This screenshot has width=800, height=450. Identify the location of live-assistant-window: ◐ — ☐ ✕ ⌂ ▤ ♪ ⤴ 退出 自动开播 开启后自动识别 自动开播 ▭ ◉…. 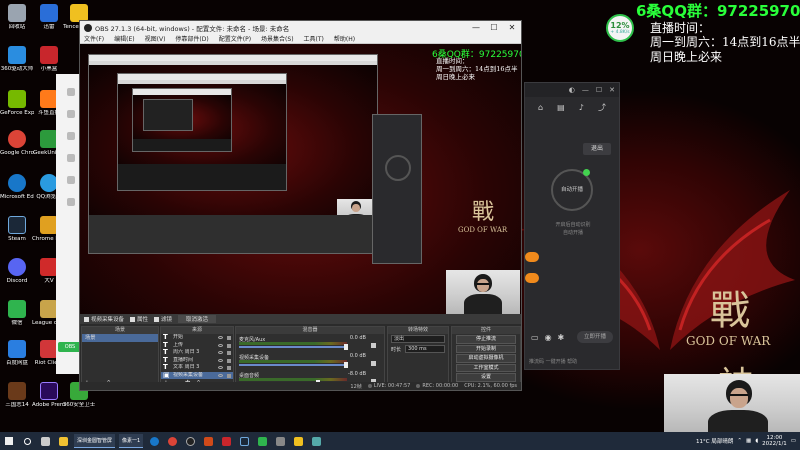
(572, 226).